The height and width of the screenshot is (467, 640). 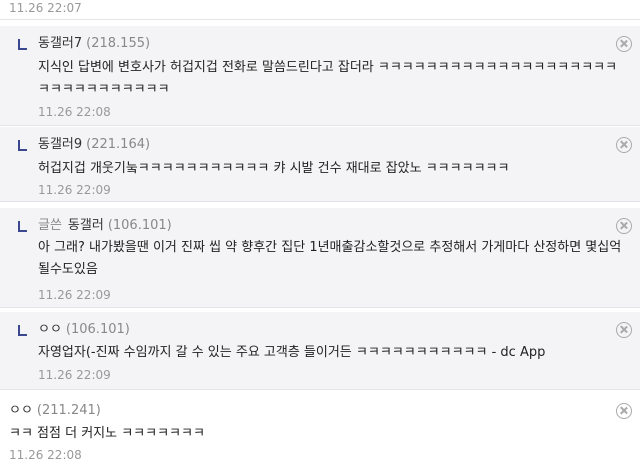 I want to click on comment-header: 동갤러9 (221.164), so click(x=94, y=145).